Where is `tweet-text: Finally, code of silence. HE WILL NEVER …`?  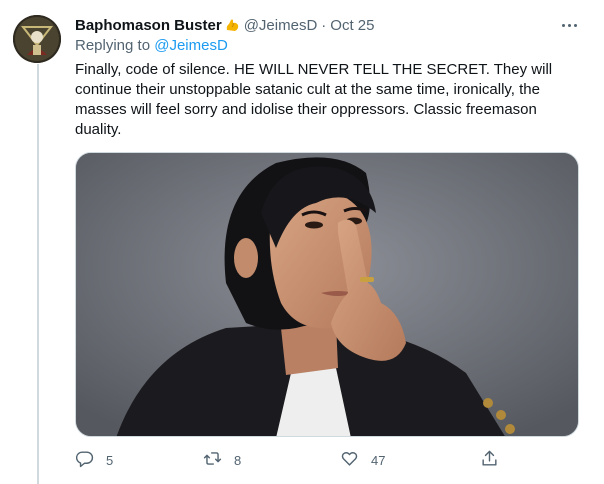 tweet-text: Finally, code of silence. HE WILL NEVER … is located at coordinates (314, 99).